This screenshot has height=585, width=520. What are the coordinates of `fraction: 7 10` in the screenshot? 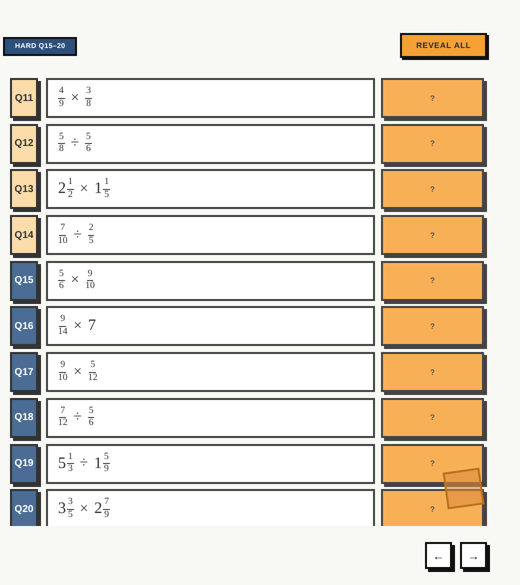 It's located at (63, 235).